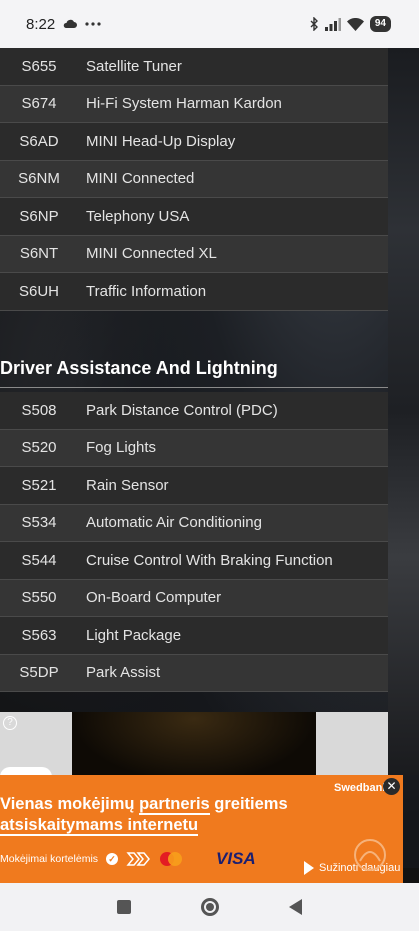 This screenshot has width=419, height=931. I want to click on ad-video, so click(194, 747).